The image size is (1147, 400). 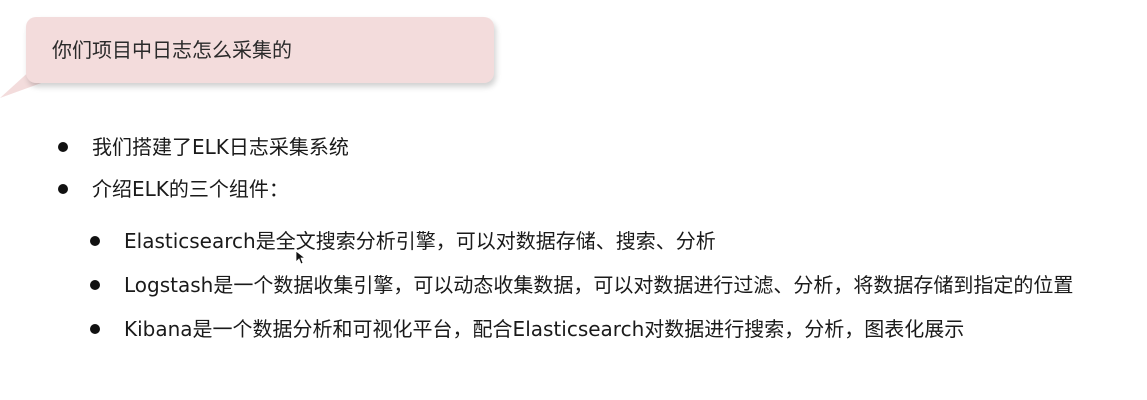 I want to click on main-point-elk: 我们搭建了ELK日志采集系统, so click(x=203, y=154).